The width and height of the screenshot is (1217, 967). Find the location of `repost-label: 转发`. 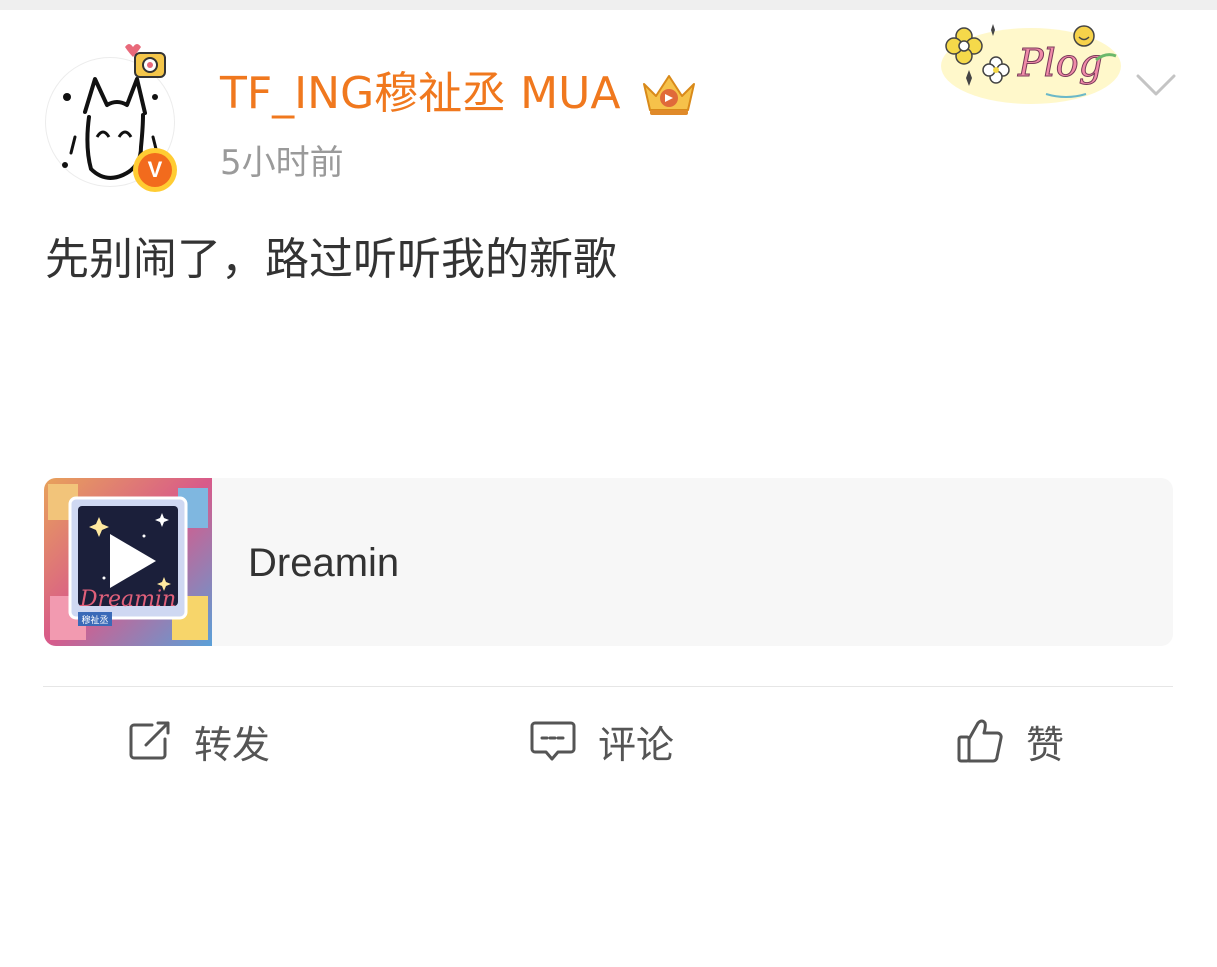

repost-label: 转发 is located at coordinates (232, 744).